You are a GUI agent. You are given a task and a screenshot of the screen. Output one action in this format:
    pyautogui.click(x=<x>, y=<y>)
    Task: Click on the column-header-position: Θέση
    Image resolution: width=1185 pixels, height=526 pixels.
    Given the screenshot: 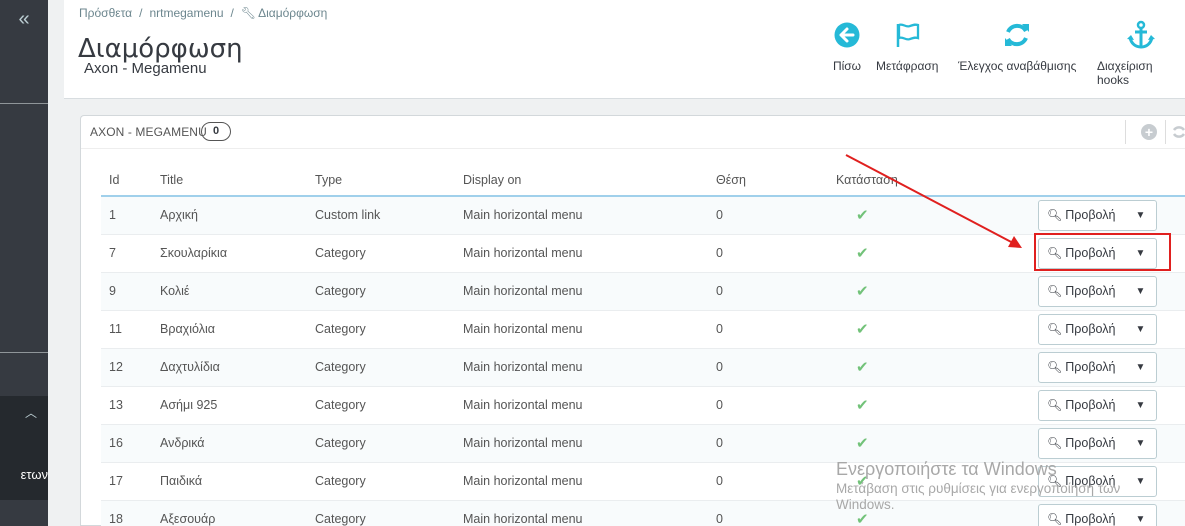 What is the action you would take?
    pyautogui.click(x=768, y=180)
    